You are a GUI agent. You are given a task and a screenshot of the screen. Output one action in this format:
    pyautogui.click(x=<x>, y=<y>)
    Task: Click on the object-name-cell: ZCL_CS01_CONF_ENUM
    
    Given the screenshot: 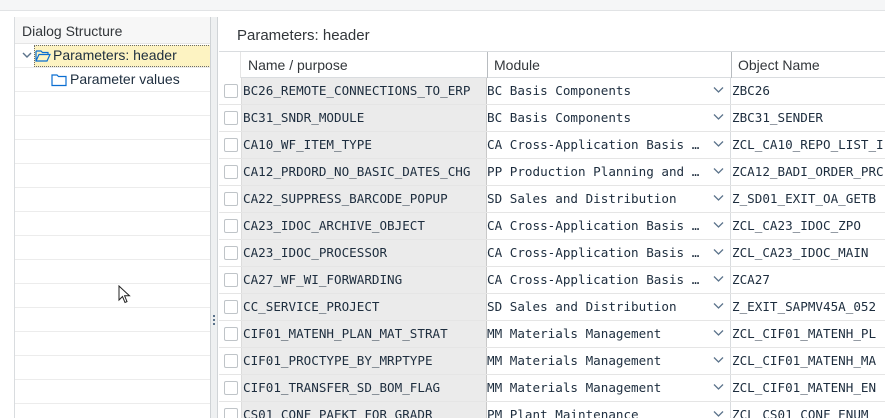 What is the action you would take?
    pyautogui.click(x=808, y=410)
    